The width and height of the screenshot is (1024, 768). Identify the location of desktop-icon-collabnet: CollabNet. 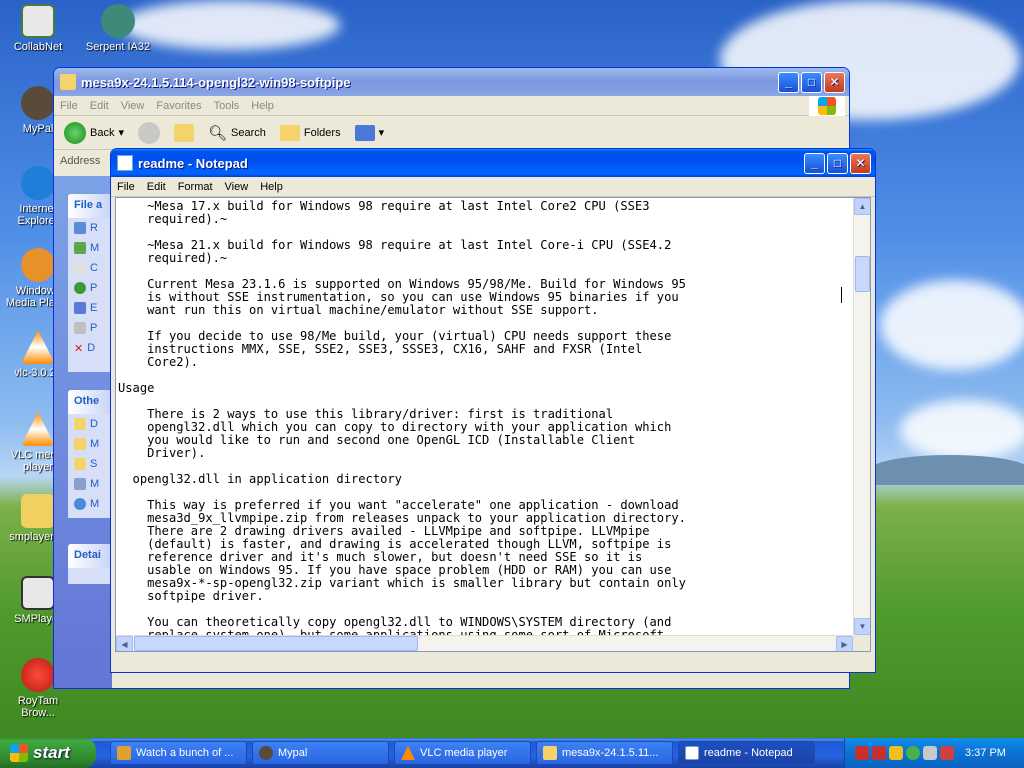
(38, 28).